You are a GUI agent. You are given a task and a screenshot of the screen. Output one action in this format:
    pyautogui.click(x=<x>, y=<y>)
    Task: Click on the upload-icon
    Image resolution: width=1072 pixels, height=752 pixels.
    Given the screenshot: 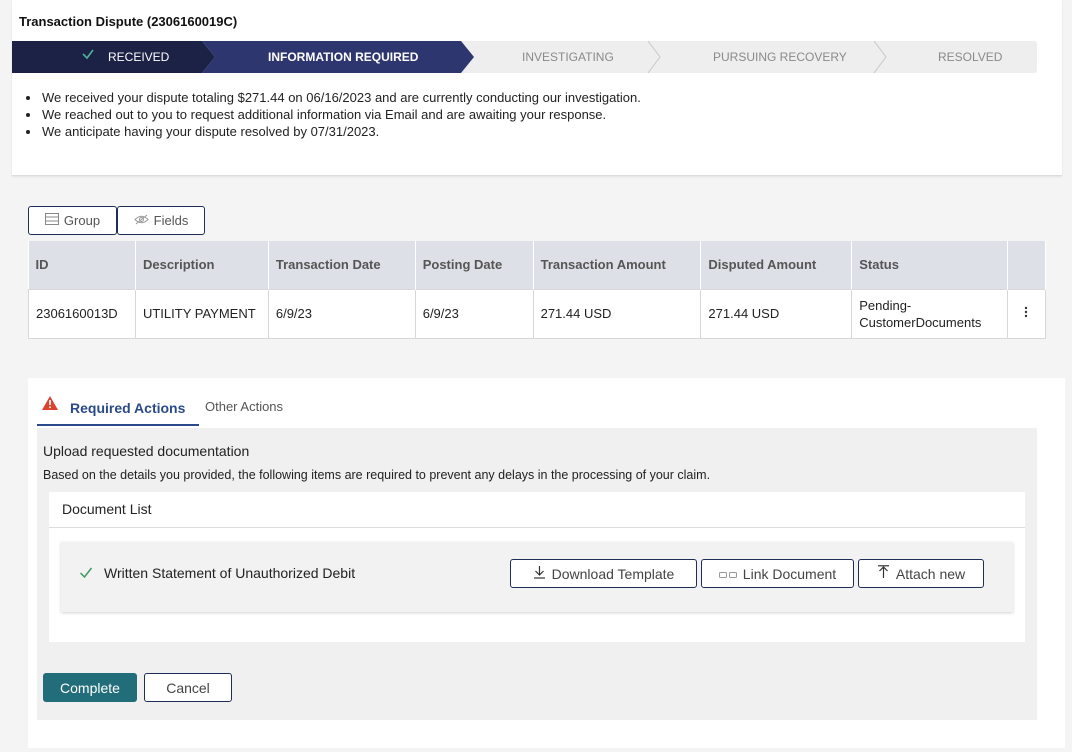 What is the action you would take?
    pyautogui.click(x=883, y=573)
    